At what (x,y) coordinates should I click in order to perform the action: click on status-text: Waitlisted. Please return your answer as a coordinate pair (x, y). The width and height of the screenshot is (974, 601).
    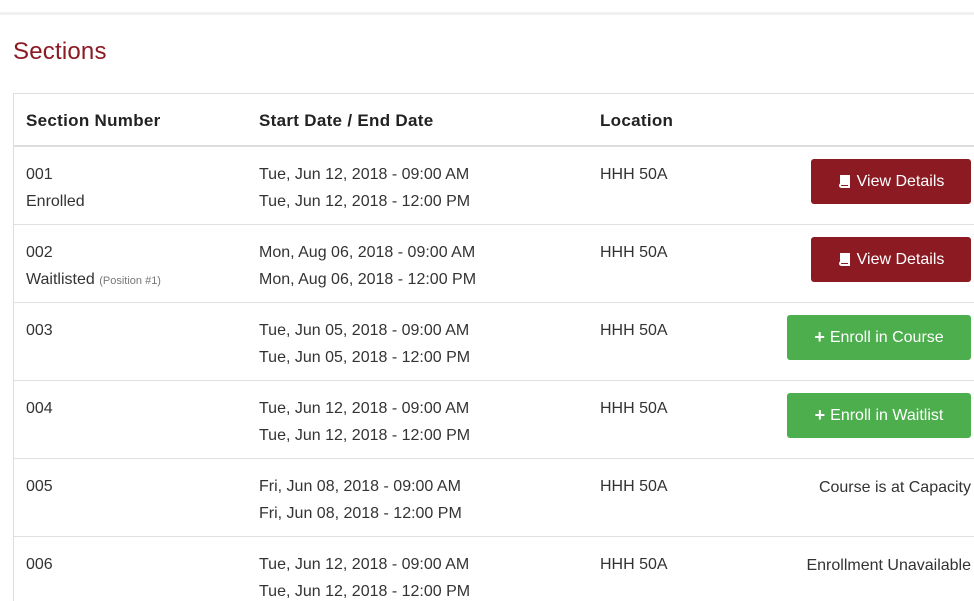
    Looking at the image, I should click on (60, 279).